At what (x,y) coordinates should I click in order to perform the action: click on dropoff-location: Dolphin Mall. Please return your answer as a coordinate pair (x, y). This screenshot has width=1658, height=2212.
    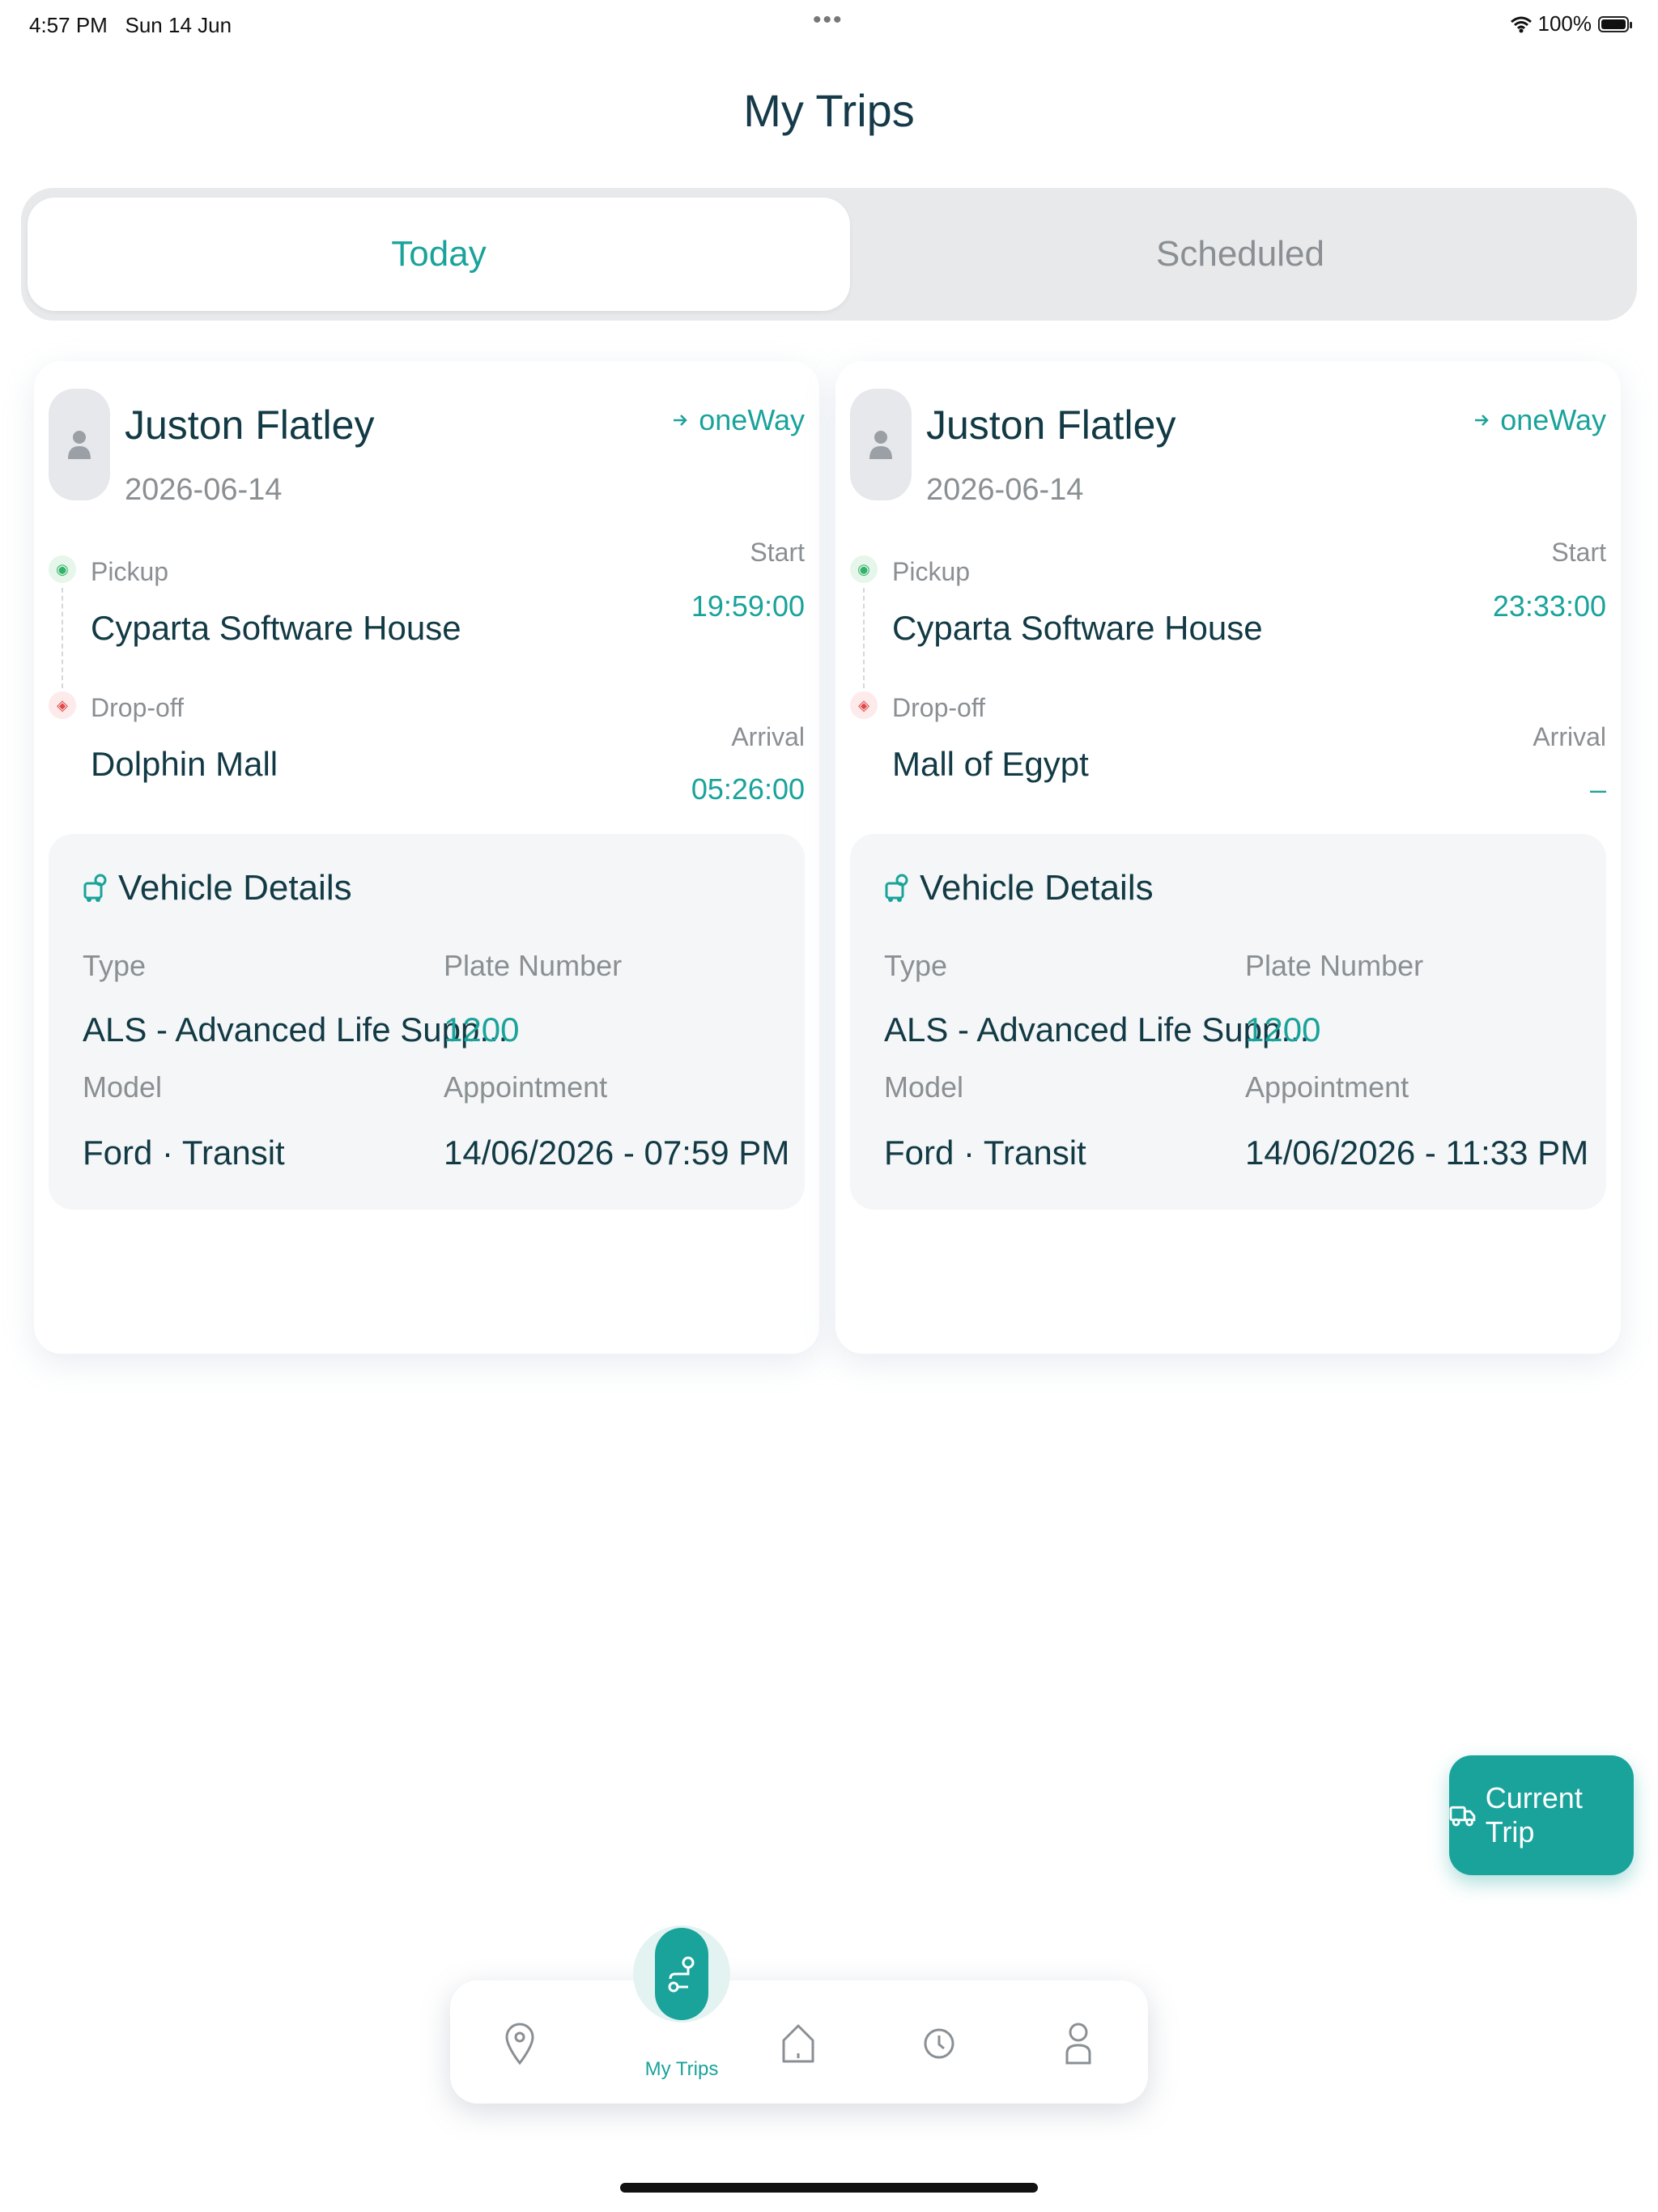
    Looking at the image, I should click on (184, 764).